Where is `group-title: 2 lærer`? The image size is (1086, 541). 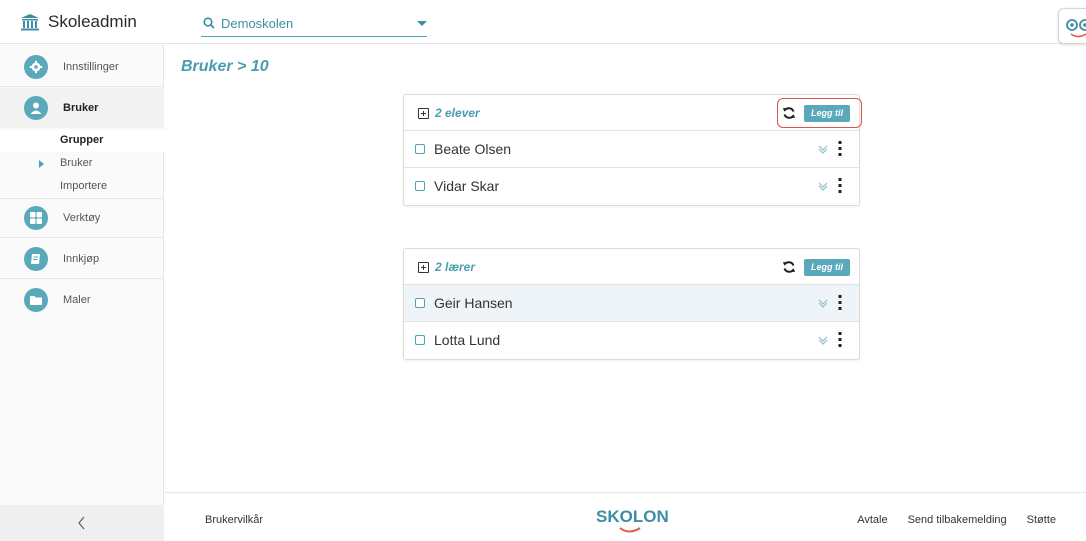
group-title: 2 lærer is located at coordinates (455, 267).